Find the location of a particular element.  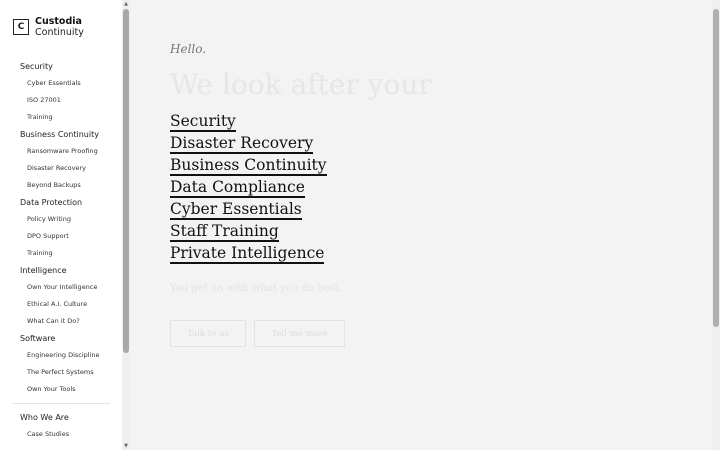

logo: C Custodia Continuity is located at coordinates (48, 27).